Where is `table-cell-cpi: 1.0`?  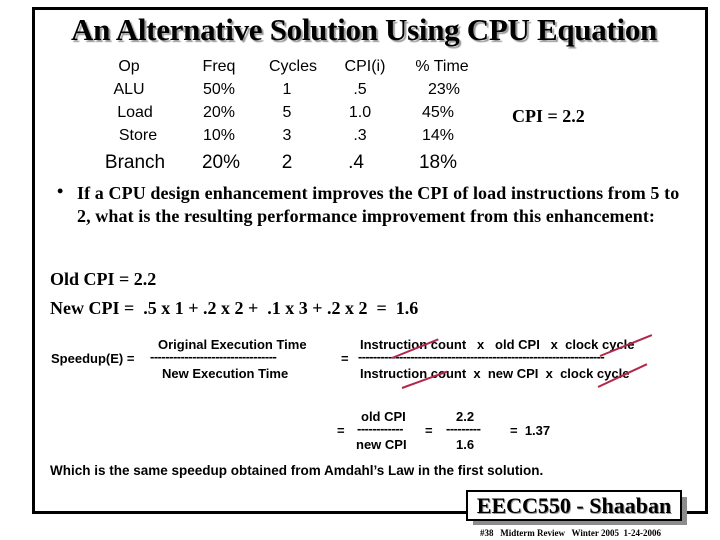 table-cell-cpi: 1.0 is located at coordinates (360, 112).